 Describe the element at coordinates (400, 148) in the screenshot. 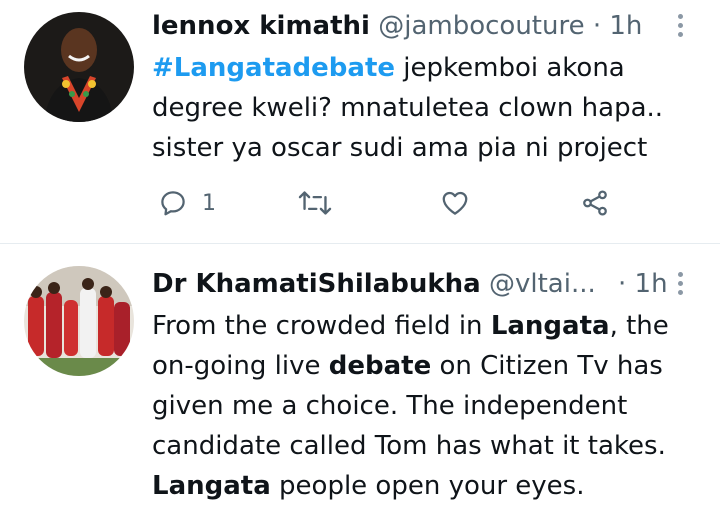

I see `tweet-text-line: sister ya oscar sudi ama pia ni project` at that location.